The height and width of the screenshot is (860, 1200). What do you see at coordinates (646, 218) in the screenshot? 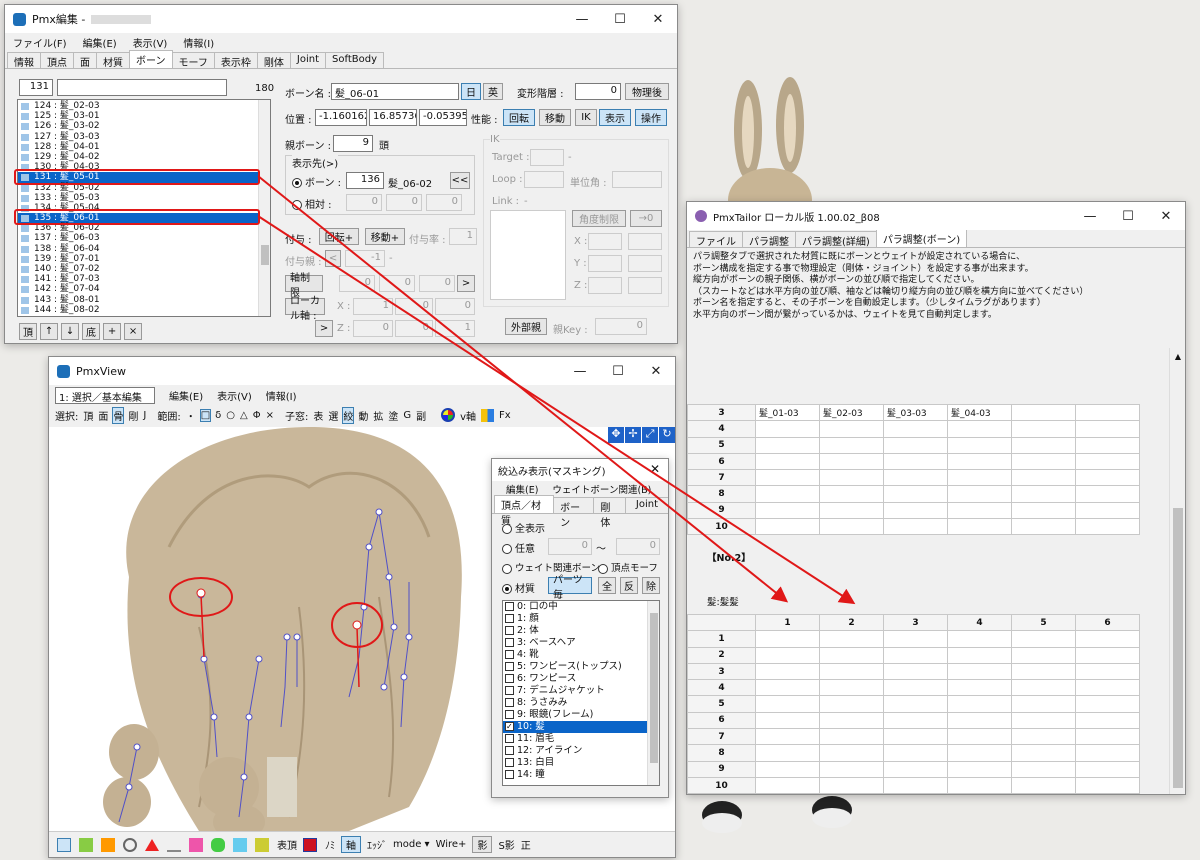
I see `arrow-zero-button: →0` at bounding box center [646, 218].